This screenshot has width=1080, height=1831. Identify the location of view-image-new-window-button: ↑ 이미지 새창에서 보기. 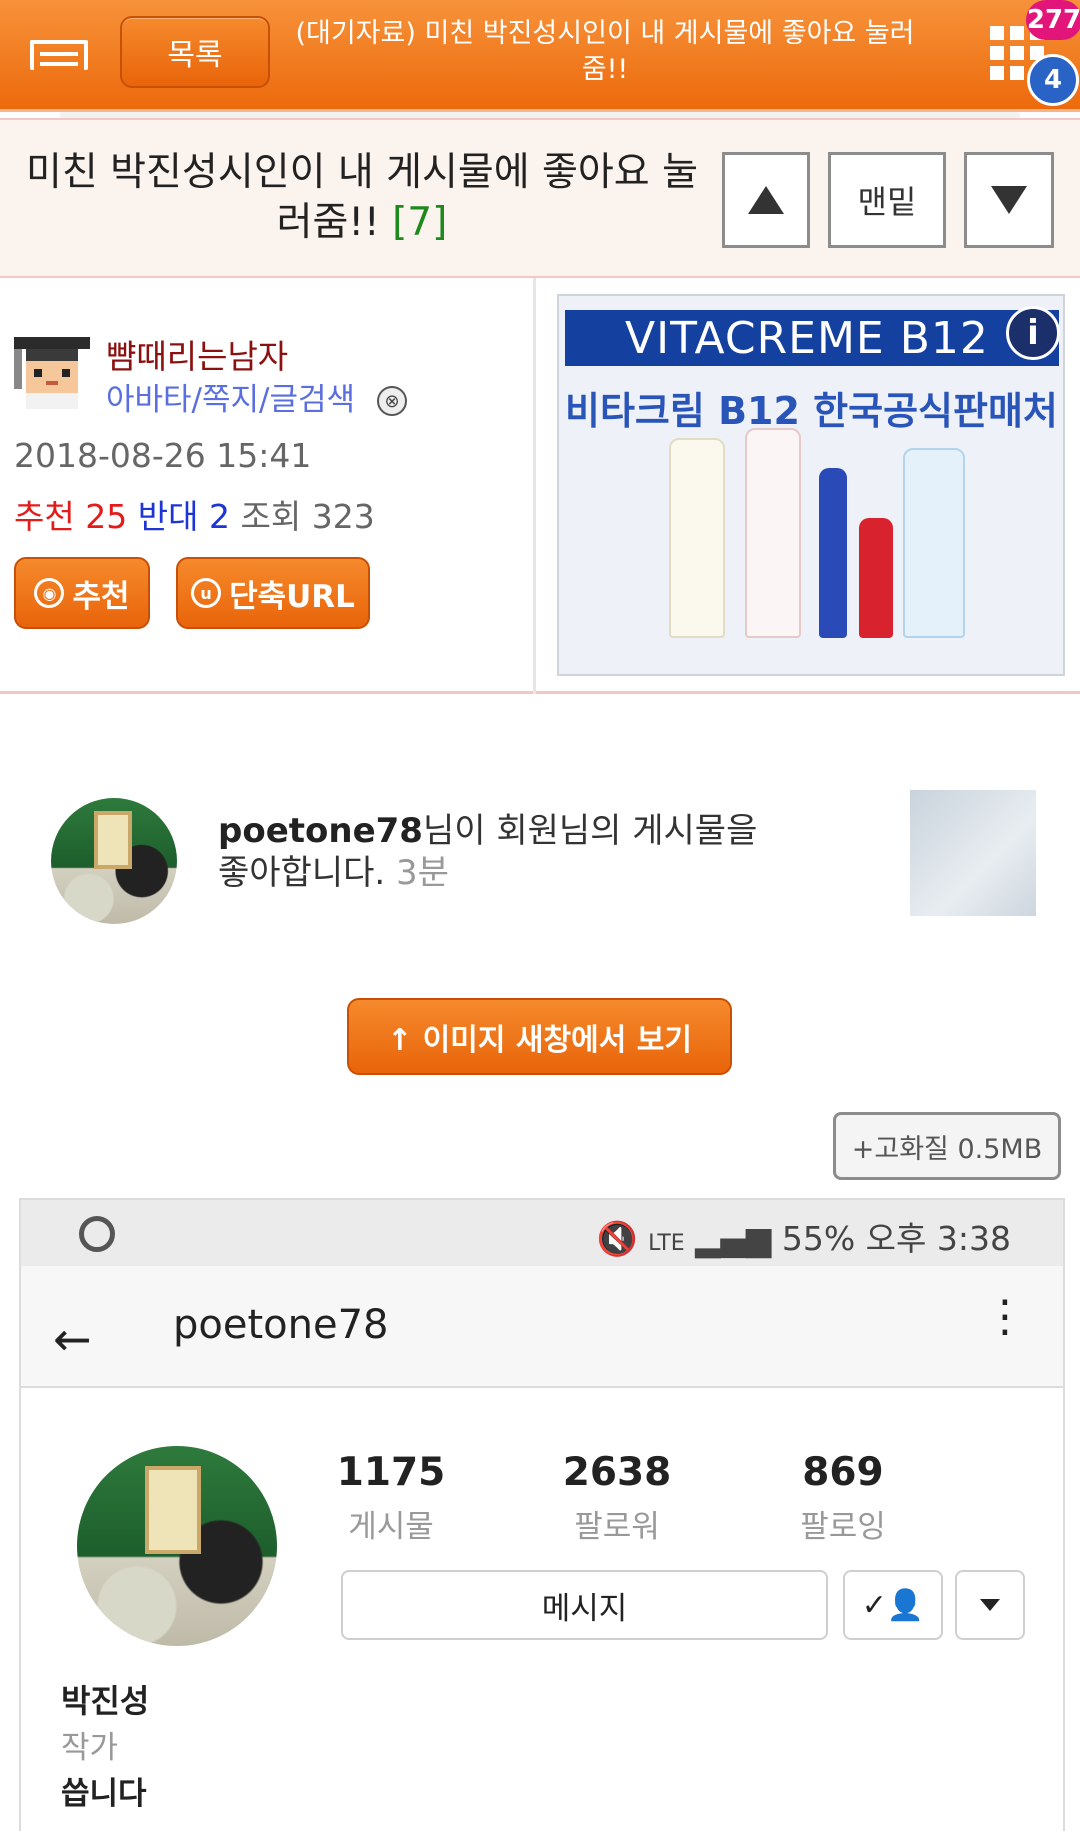
(539, 1036).